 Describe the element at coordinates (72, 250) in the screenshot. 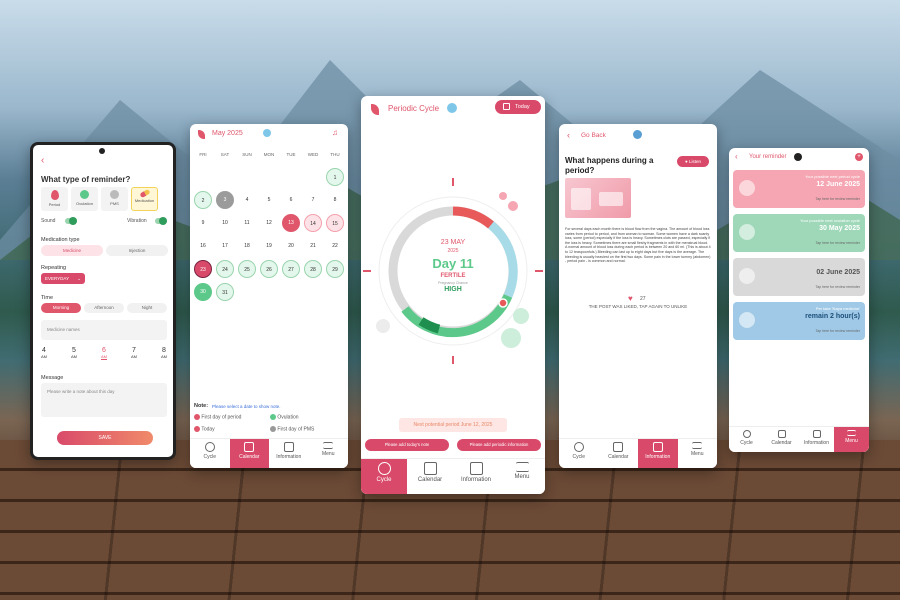

I see `medtype-medicine: Medicine` at that location.